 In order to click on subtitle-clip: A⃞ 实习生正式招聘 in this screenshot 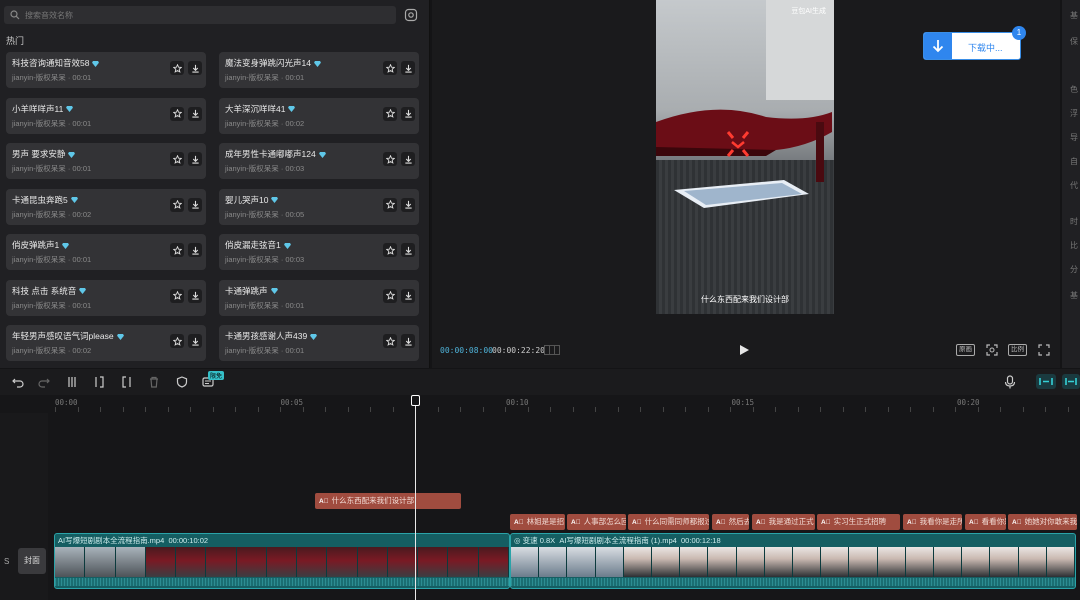, I will do `click(858, 522)`.